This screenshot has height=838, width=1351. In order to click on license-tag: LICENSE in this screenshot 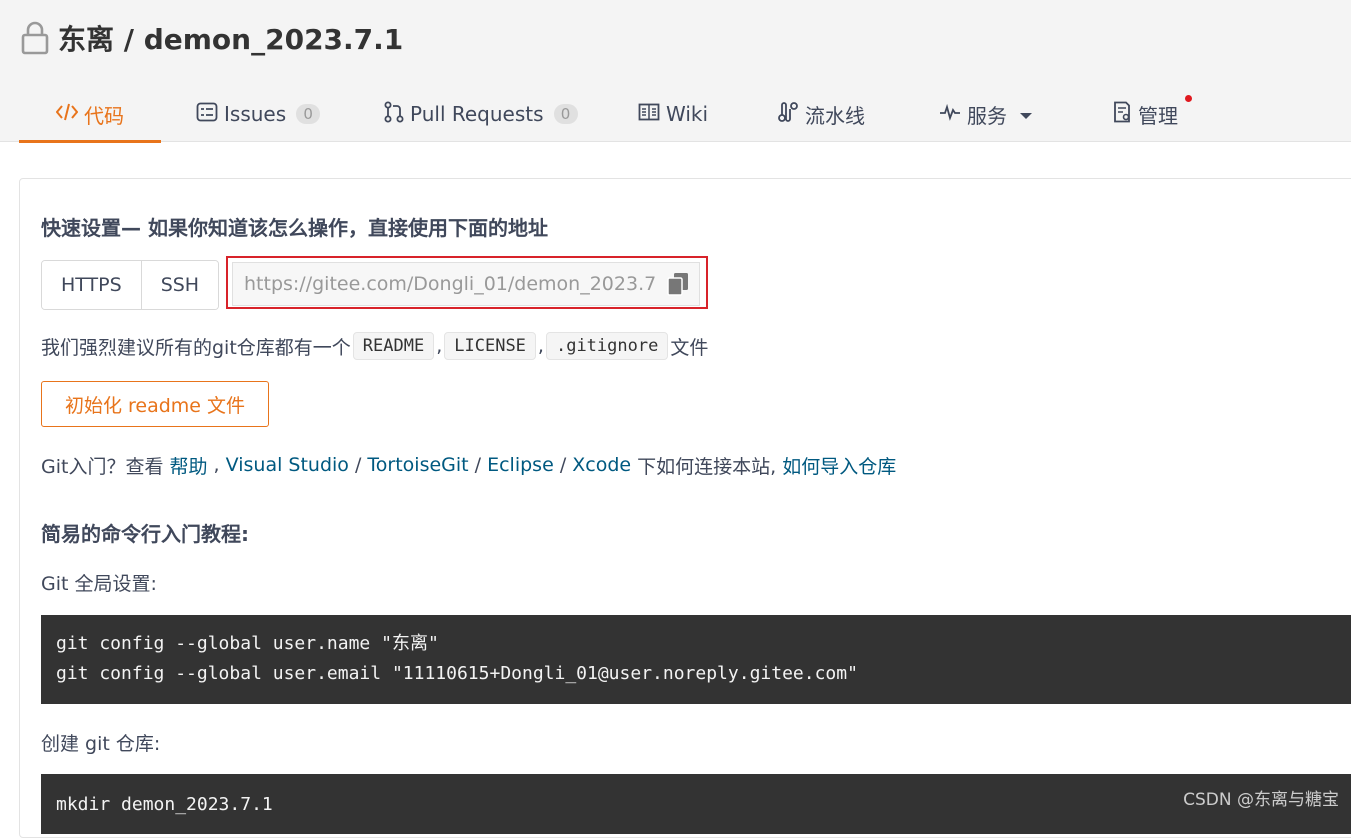, I will do `click(490, 346)`.